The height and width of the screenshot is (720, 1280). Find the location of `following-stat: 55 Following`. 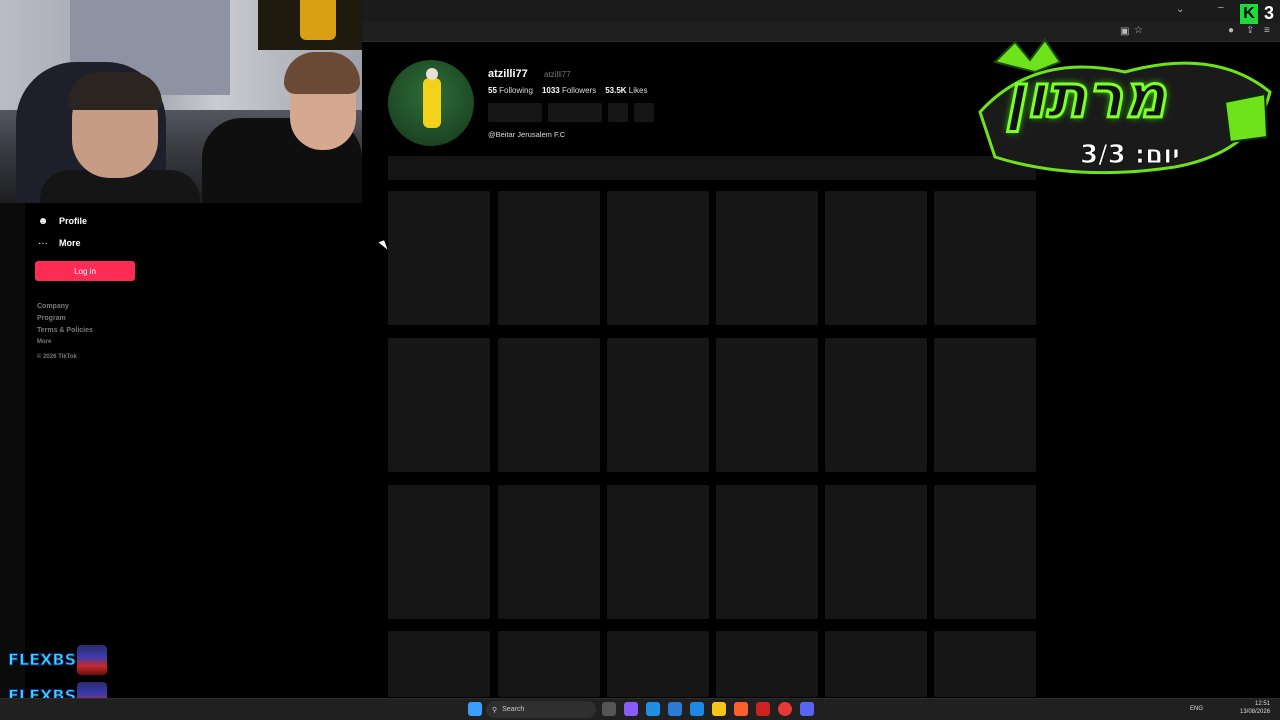

following-stat: 55 Following is located at coordinates (510, 90).